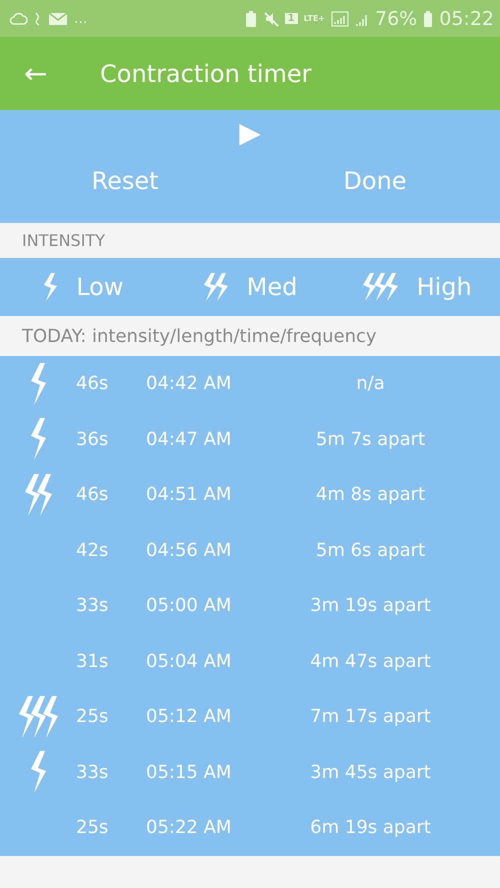 Image resolution: width=500 pixels, height=888 pixels. What do you see at coordinates (416, 287) in the screenshot?
I see `intensity-button: High` at bounding box center [416, 287].